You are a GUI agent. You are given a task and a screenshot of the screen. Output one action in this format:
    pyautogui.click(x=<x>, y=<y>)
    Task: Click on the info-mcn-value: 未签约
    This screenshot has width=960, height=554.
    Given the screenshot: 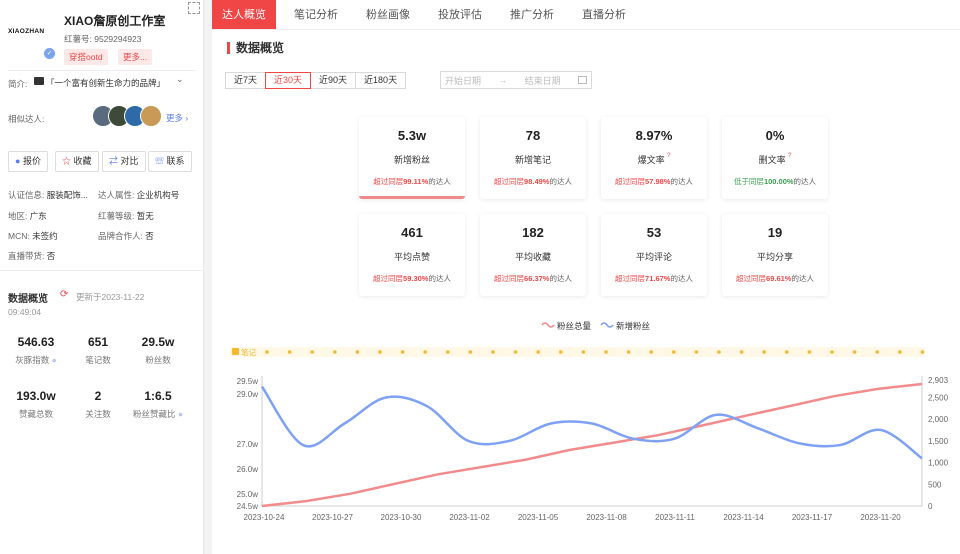 What is the action you would take?
    pyautogui.click(x=45, y=236)
    